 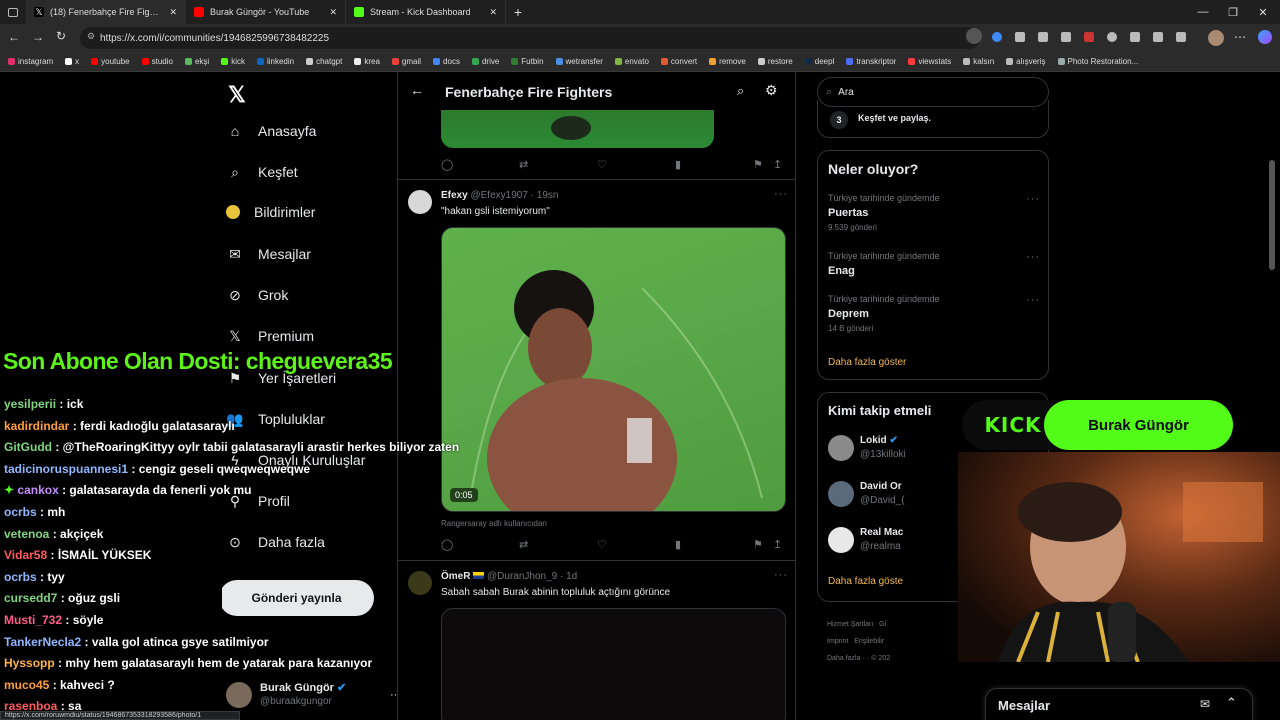 What do you see at coordinates (446, 61) in the screenshot?
I see `bookmark-item: docs` at bounding box center [446, 61].